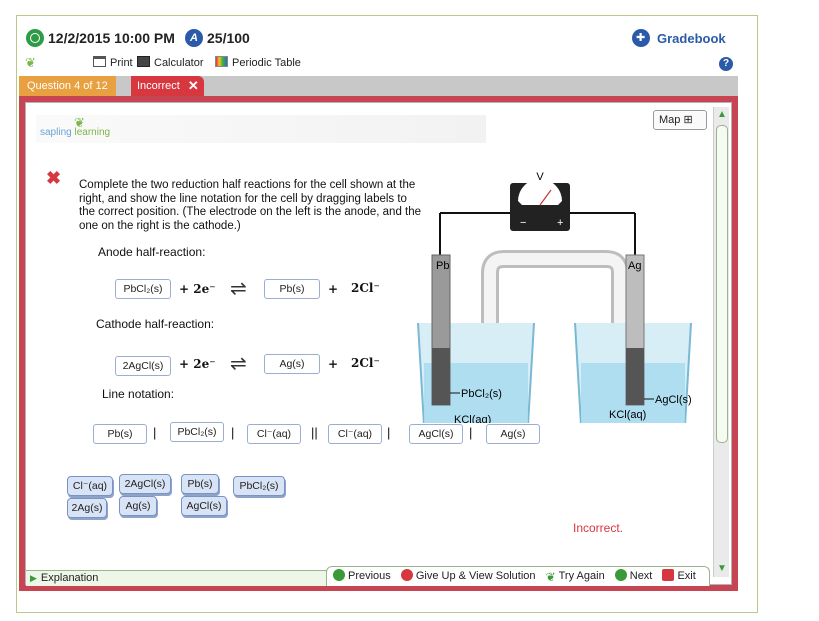  I want to click on give-up-button: Give Up & View Solution, so click(468, 576).